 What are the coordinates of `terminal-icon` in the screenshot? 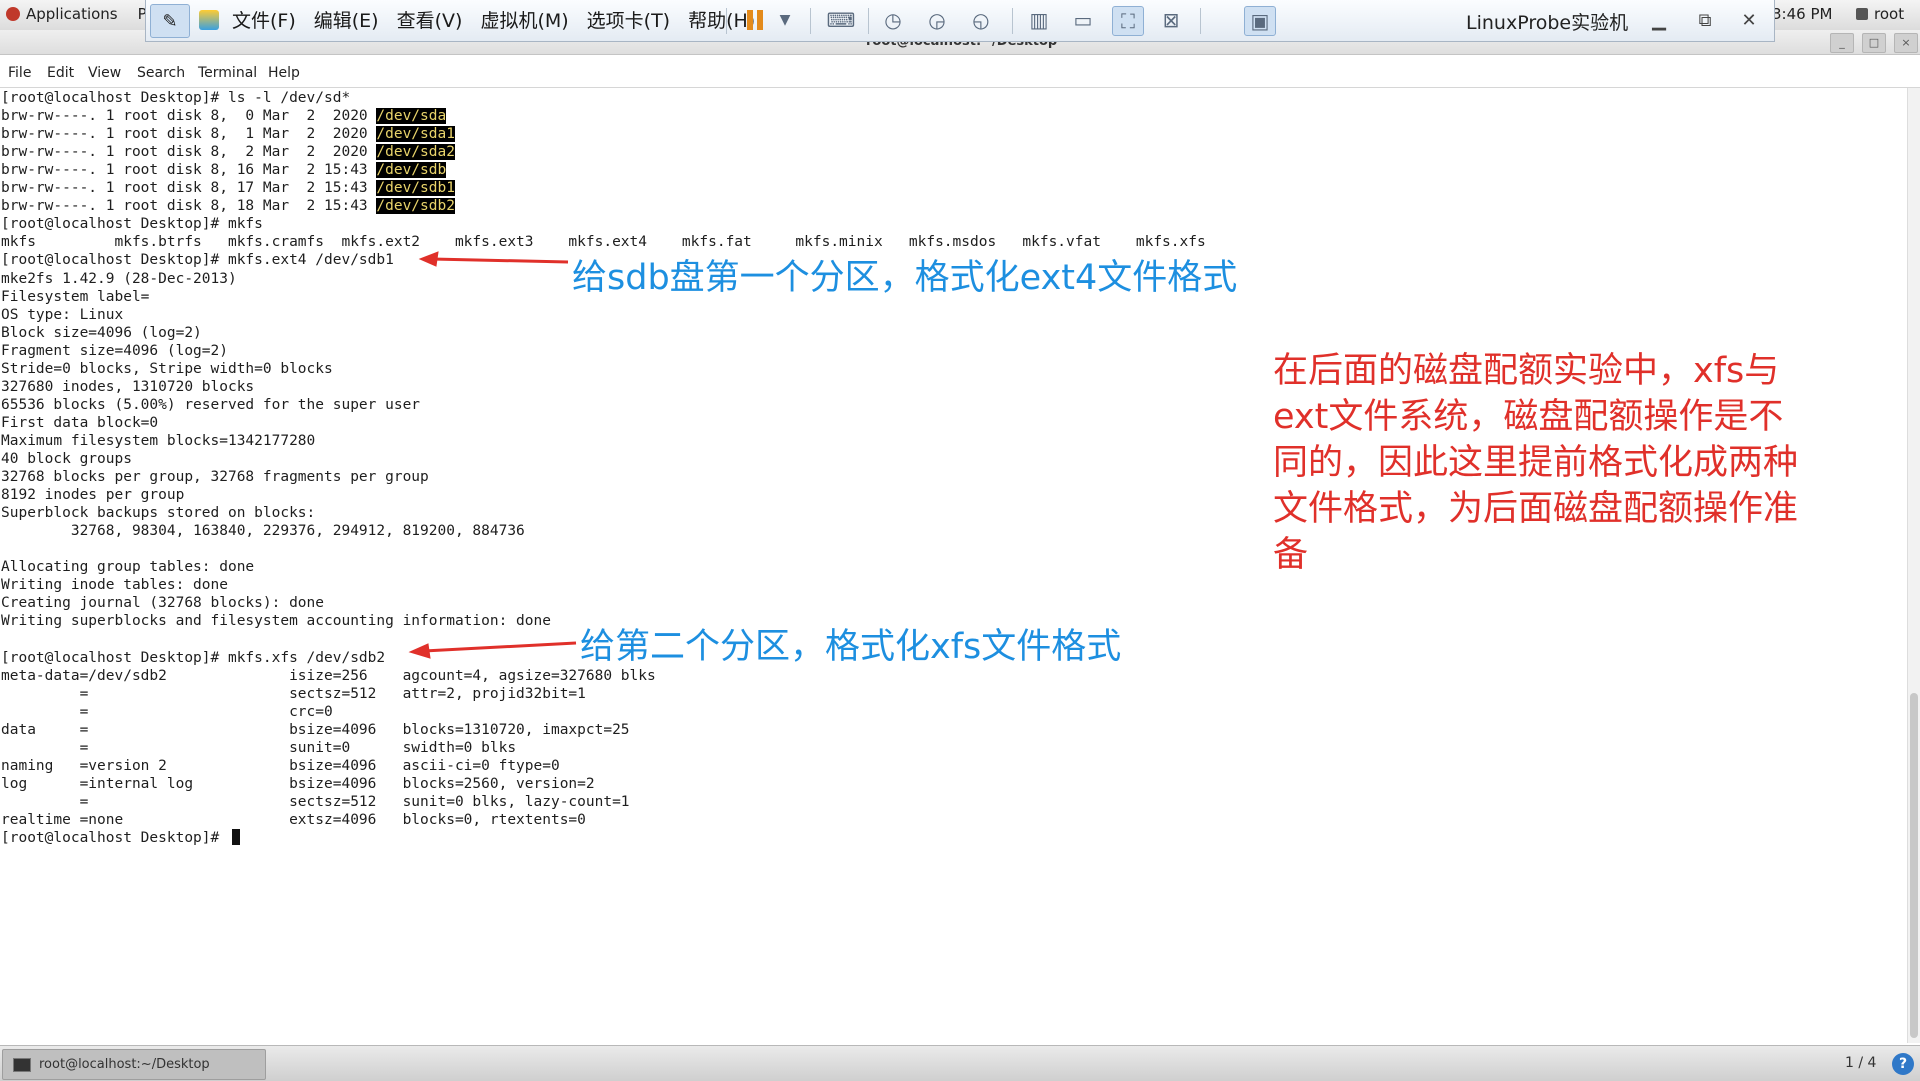 It's located at (22, 1064).